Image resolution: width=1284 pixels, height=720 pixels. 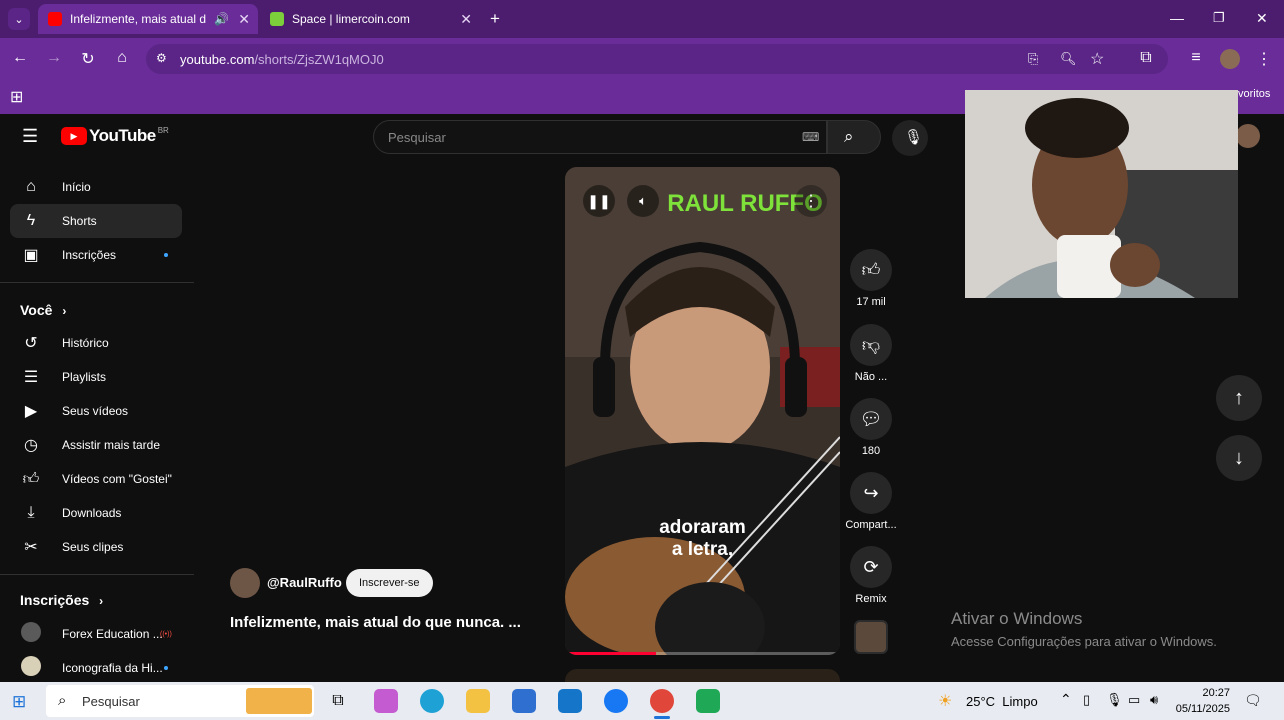 What do you see at coordinates (914, 137) in the screenshot?
I see `microphone-icon: 🎙︎` at bounding box center [914, 137].